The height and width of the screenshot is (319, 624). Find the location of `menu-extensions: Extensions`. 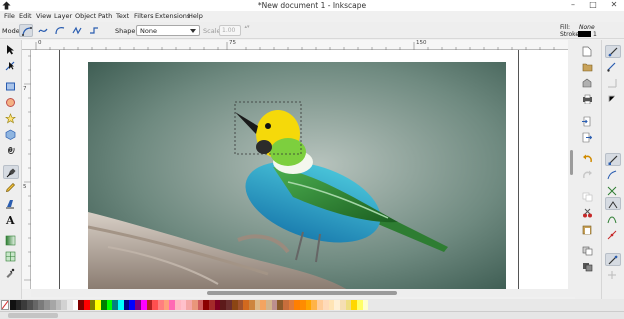

menu-extensions: Extensions is located at coordinates (172, 16).